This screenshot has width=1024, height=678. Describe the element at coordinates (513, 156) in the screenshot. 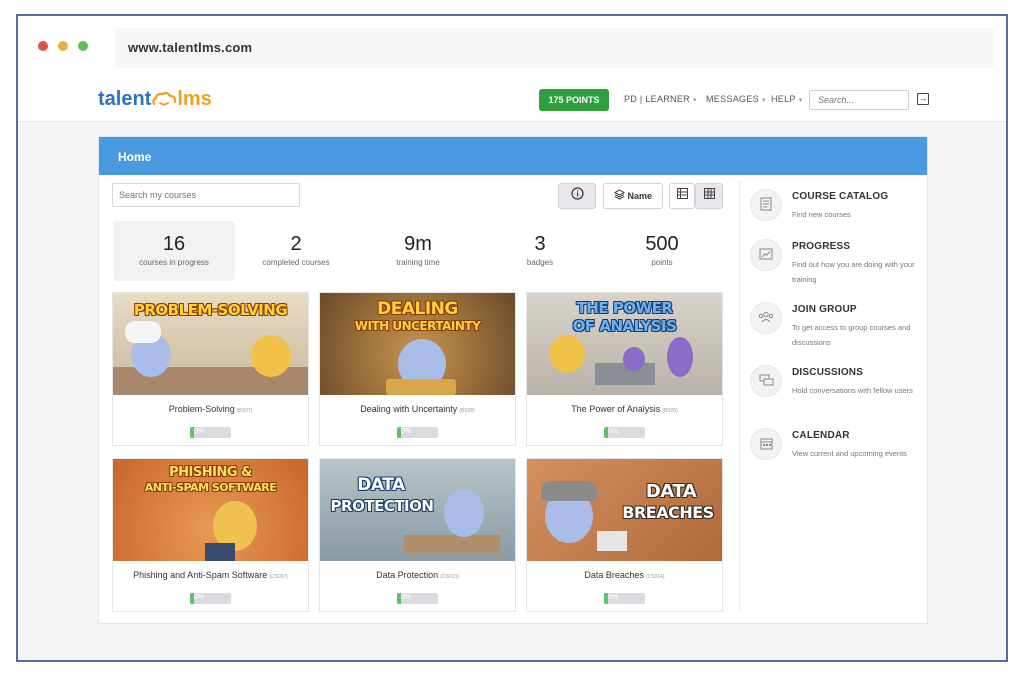

I see `home-title-bar: Home` at that location.